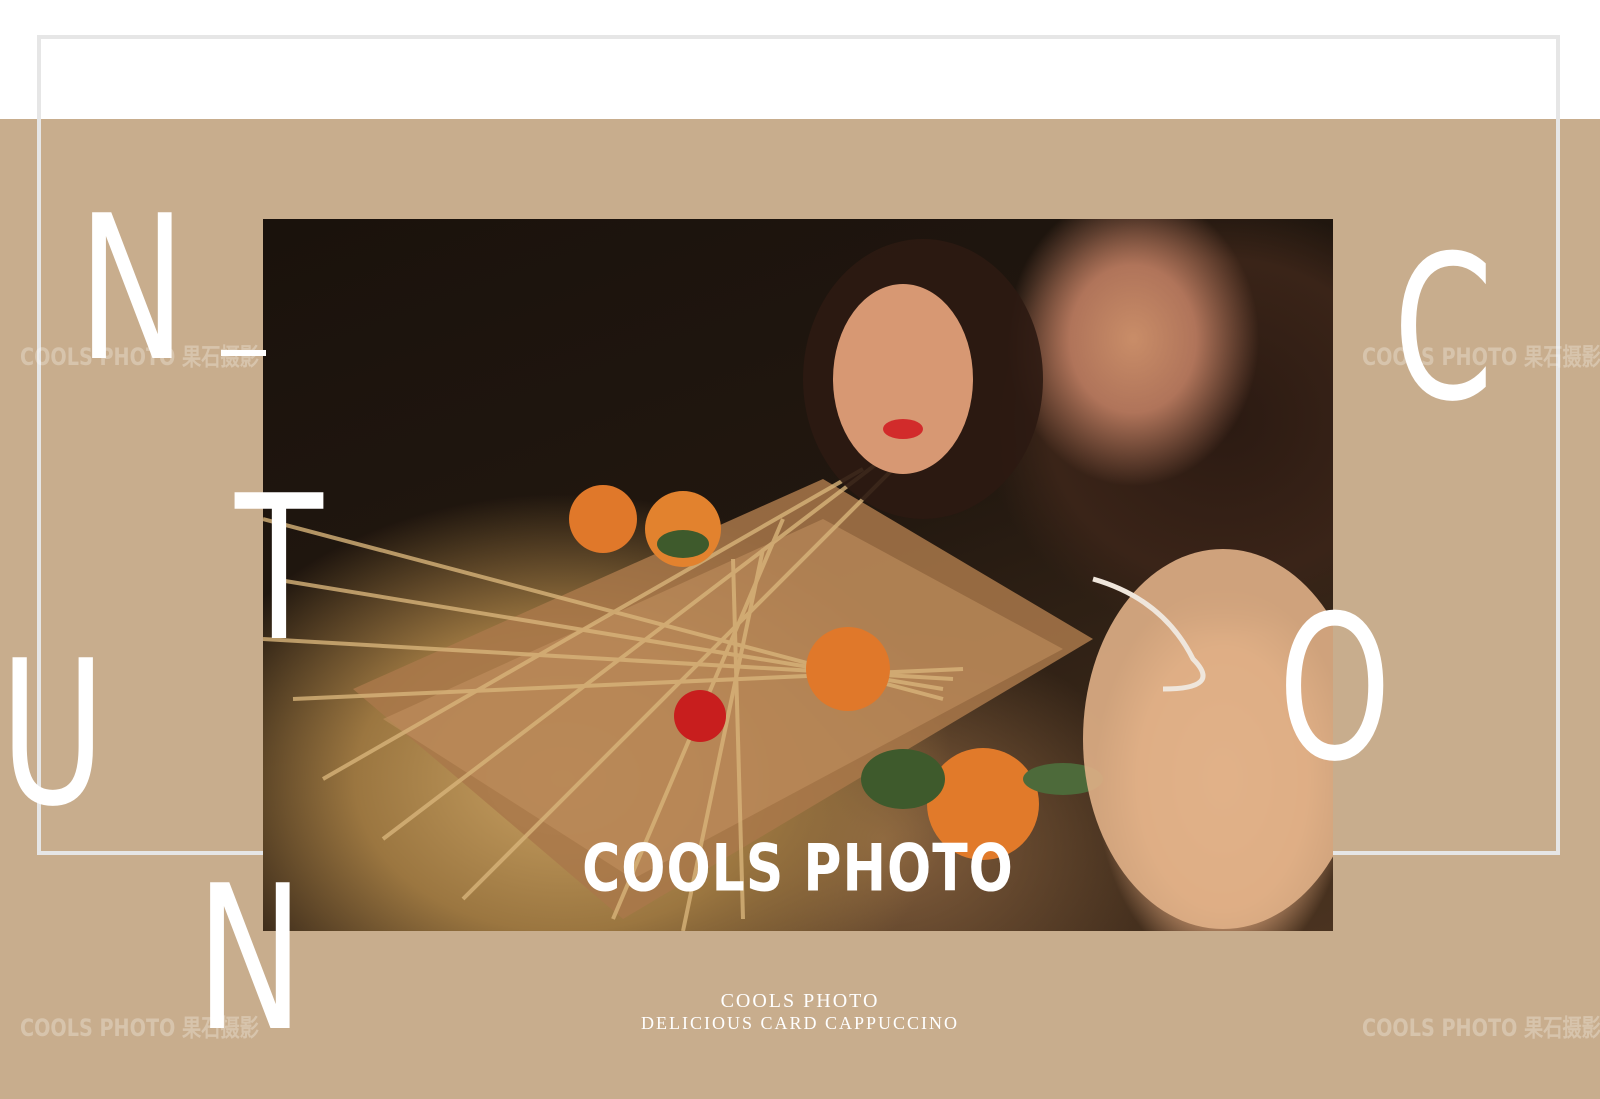  I want to click on letter-u: U, so click(53, 734).